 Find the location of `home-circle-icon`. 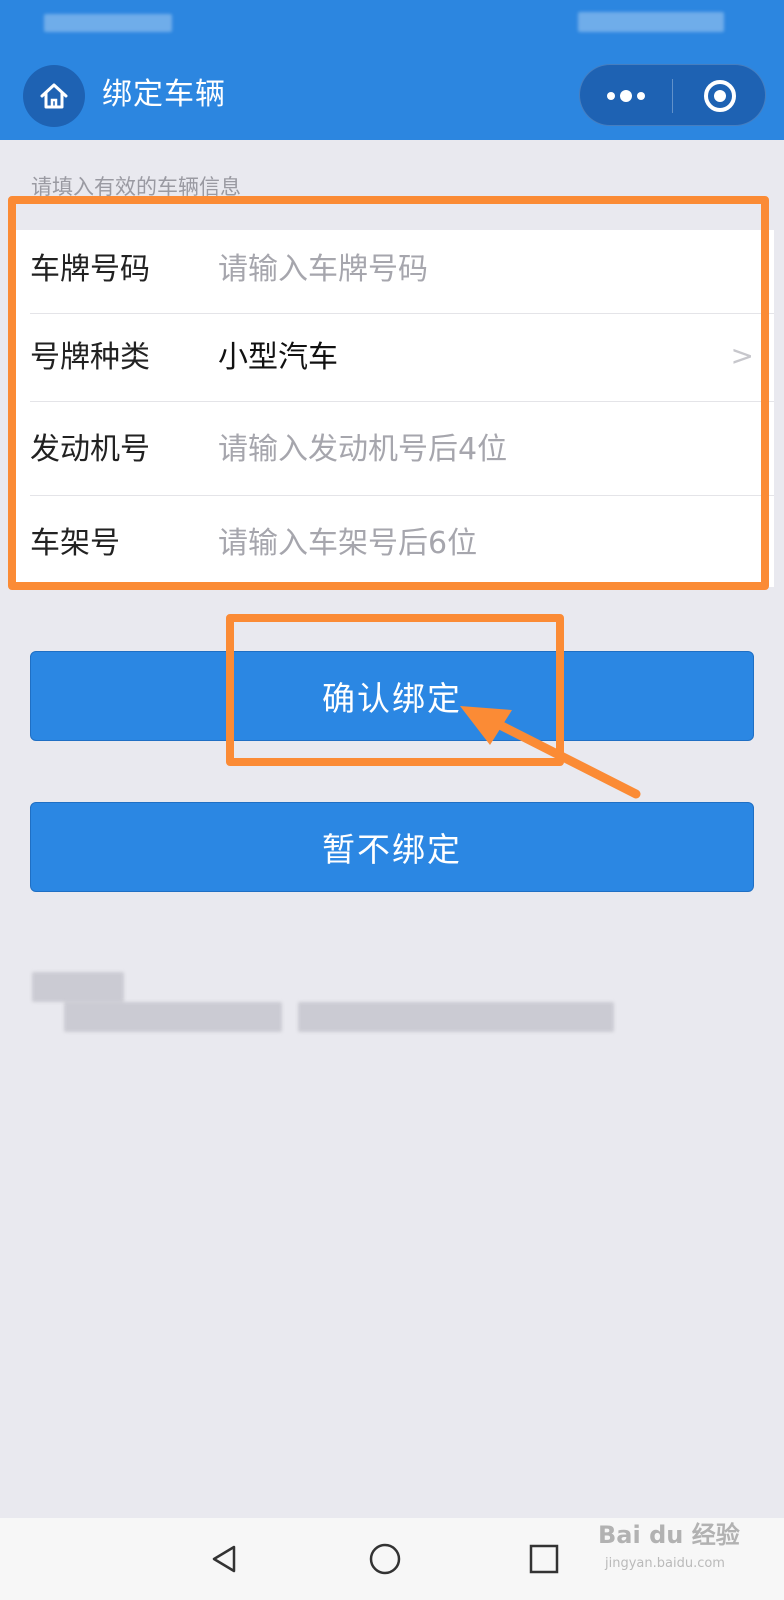

home-circle-icon is located at coordinates (385, 1559).